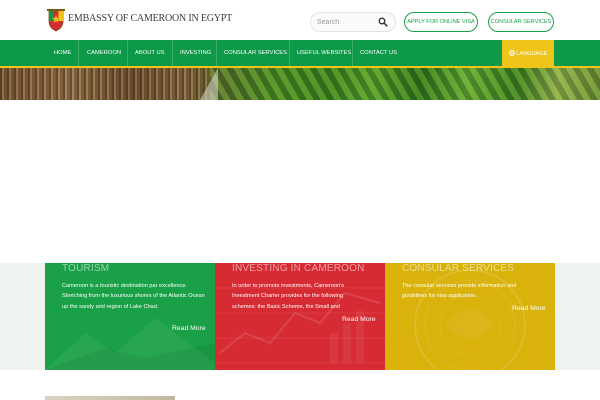 This screenshot has height=400, width=600. What do you see at coordinates (458, 268) in the screenshot?
I see `card-title: CONSULAR SERVICES` at bounding box center [458, 268].